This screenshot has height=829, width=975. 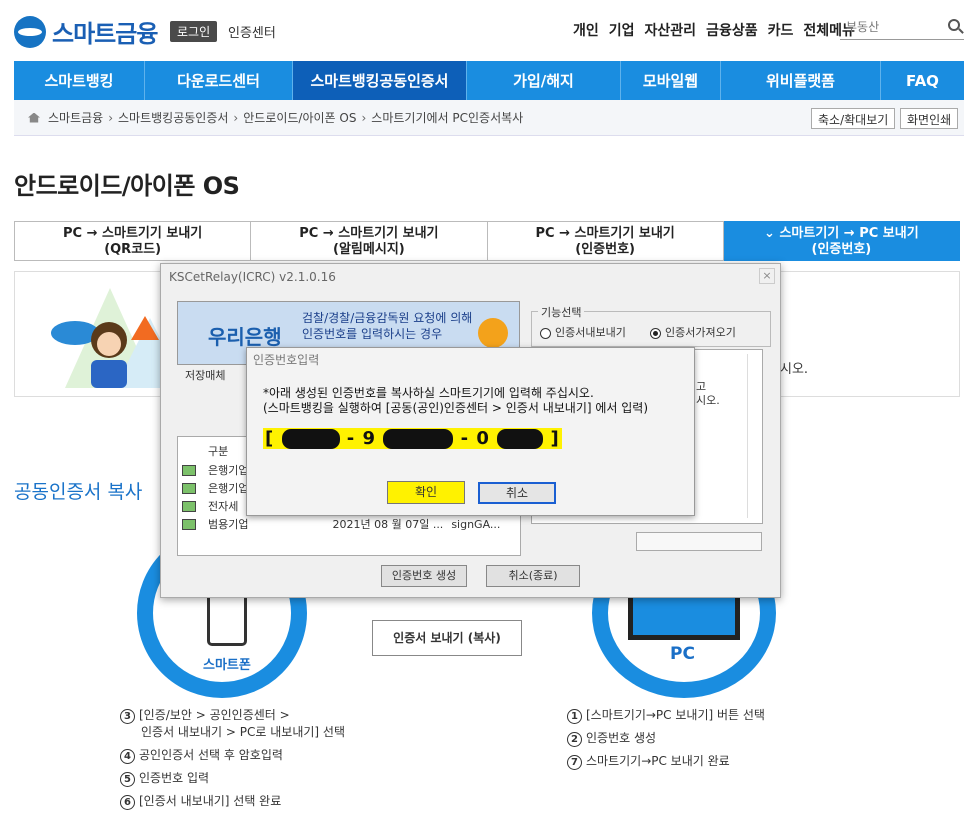 I want to click on nav-item: 스마트뱅킹, so click(x=79, y=80).